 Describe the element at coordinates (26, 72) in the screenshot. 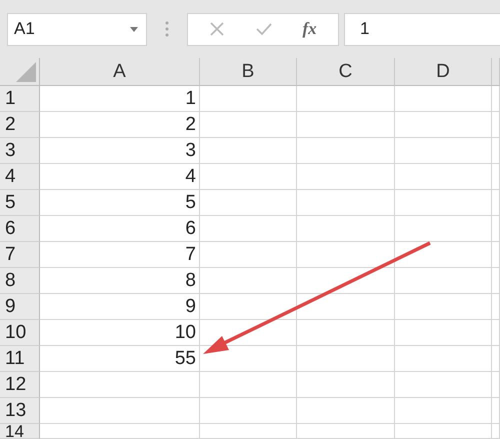

I see `select-all-icon` at that location.